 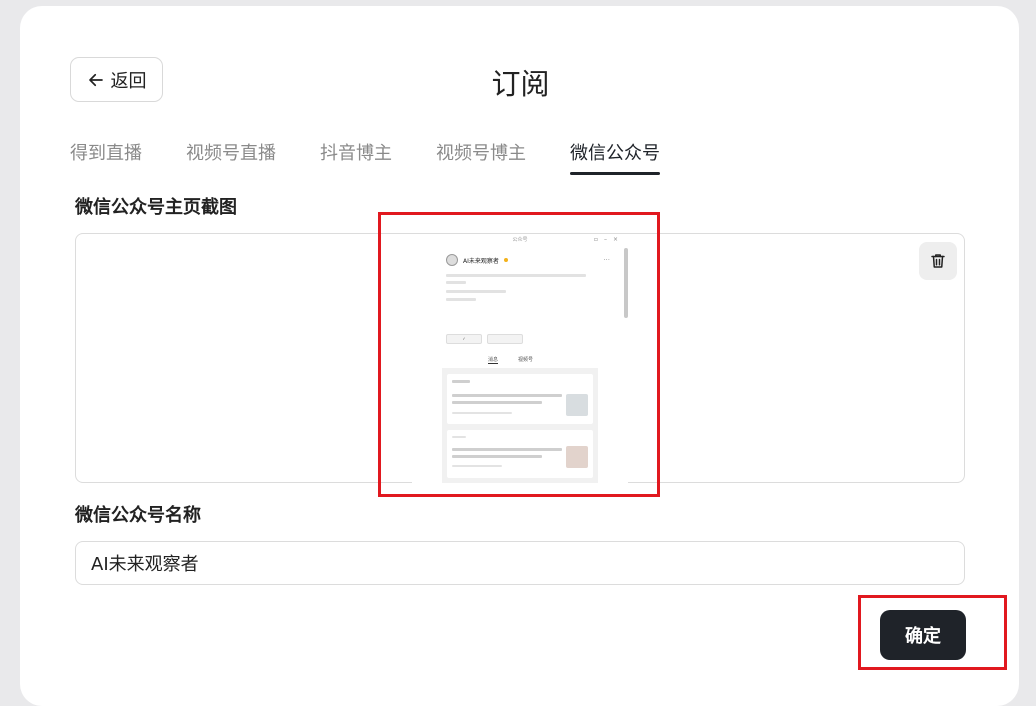 What do you see at coordinates (231, 158) in the screenshot?
I see `tab-channels-live: 视频号直播` at bounding box center [231, 158].